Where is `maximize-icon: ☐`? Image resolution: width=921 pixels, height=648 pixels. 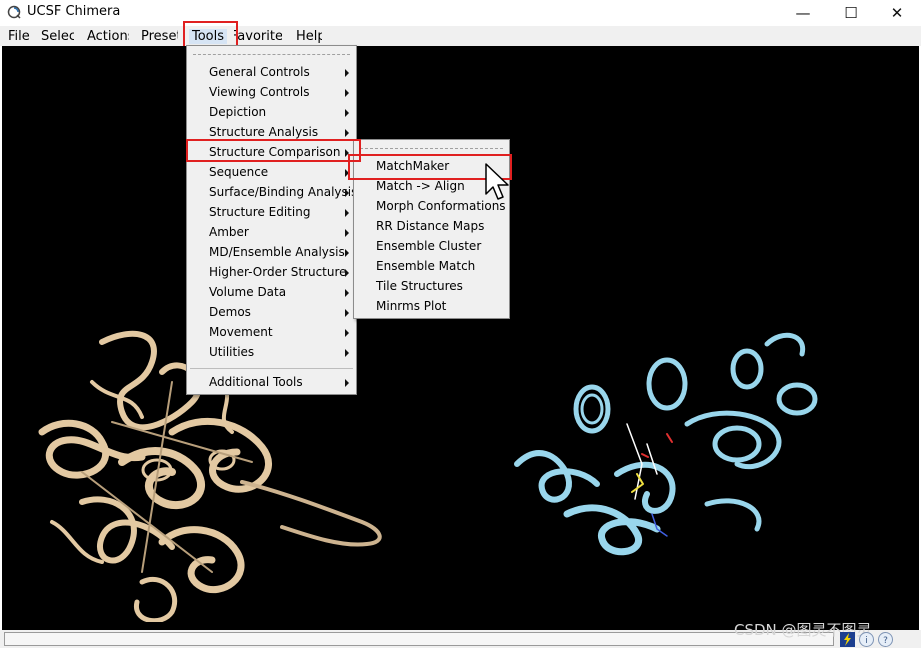 maximize-icon: ☐ is located at coordinates (851, 13).